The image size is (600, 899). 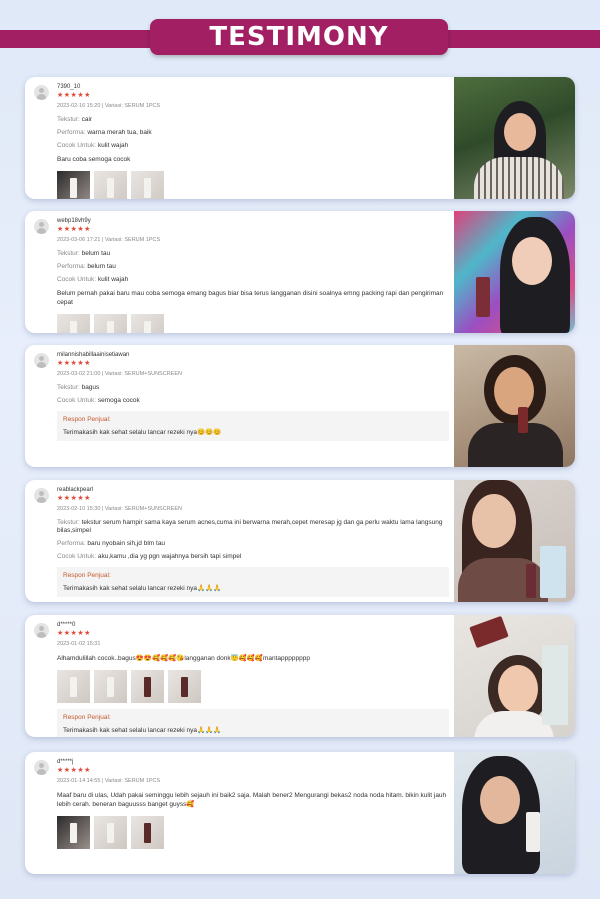 I want to click on review-date: 2023-01-14 14:55 | Variasi: SERUM 1PCS, so click(x=109, y=781).